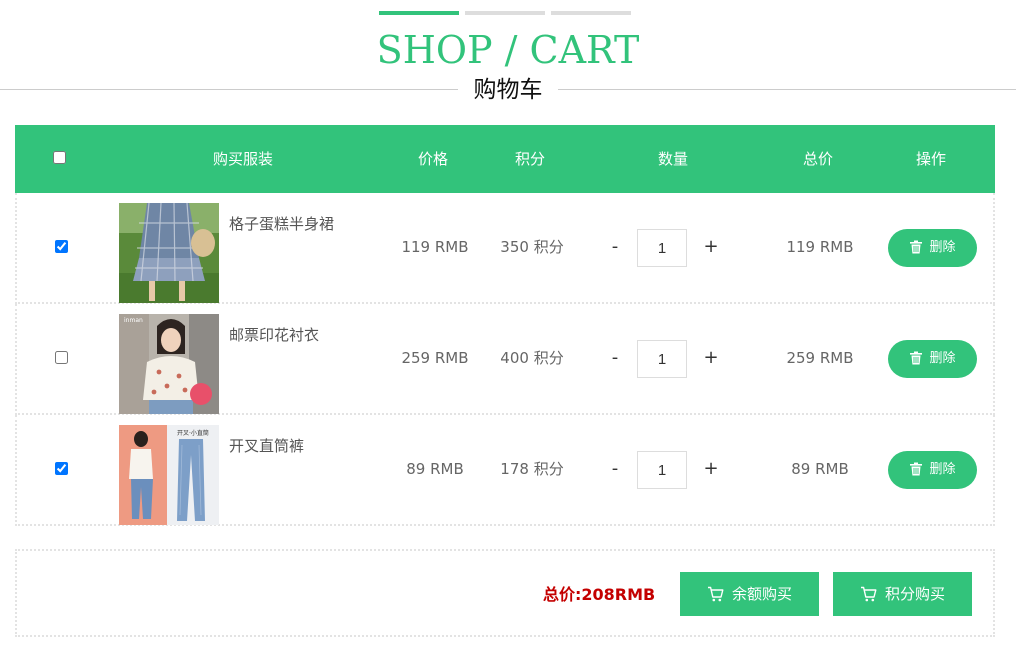  What do you see at coordinates (508, 50) in the screenshot?
I see `page-title: SHOP / CART` at bounding box center [508, 50].